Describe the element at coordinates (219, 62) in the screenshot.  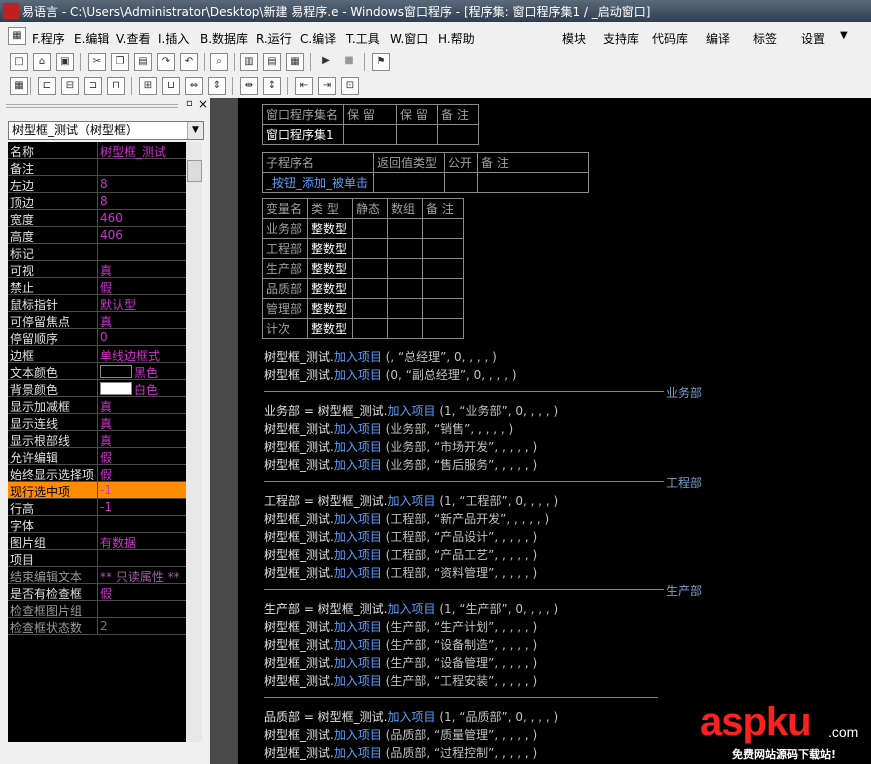
I see `find-icon: ⌕` at that location.